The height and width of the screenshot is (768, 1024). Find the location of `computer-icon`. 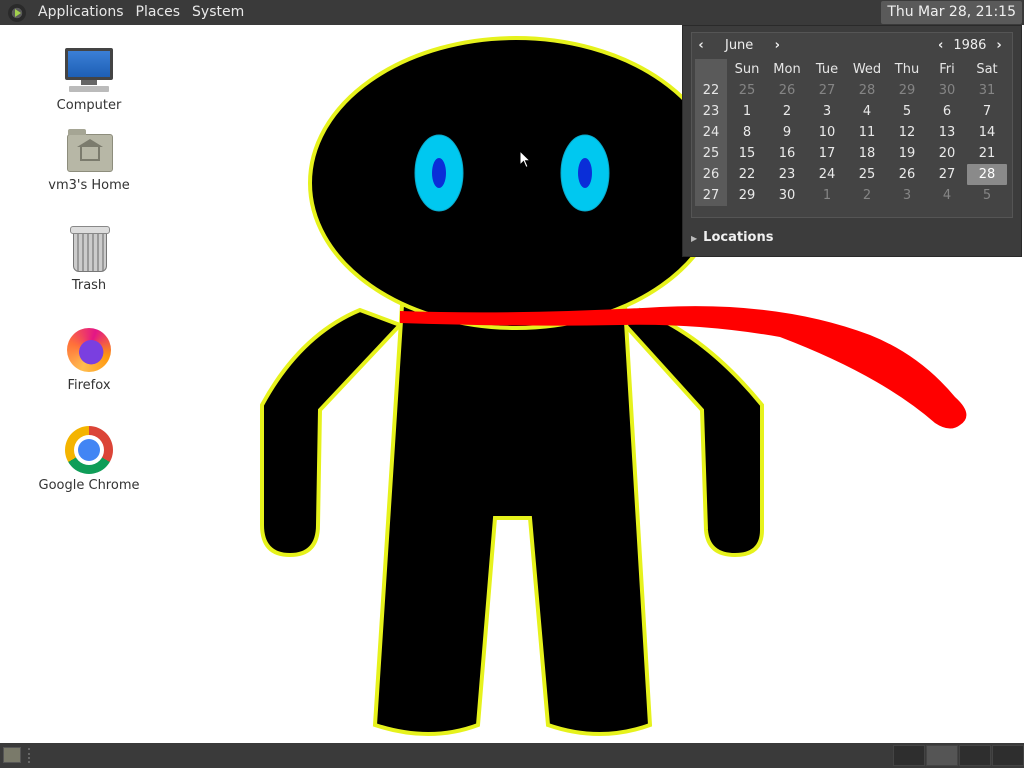

computer-icon is located at coordinates (89, 70).